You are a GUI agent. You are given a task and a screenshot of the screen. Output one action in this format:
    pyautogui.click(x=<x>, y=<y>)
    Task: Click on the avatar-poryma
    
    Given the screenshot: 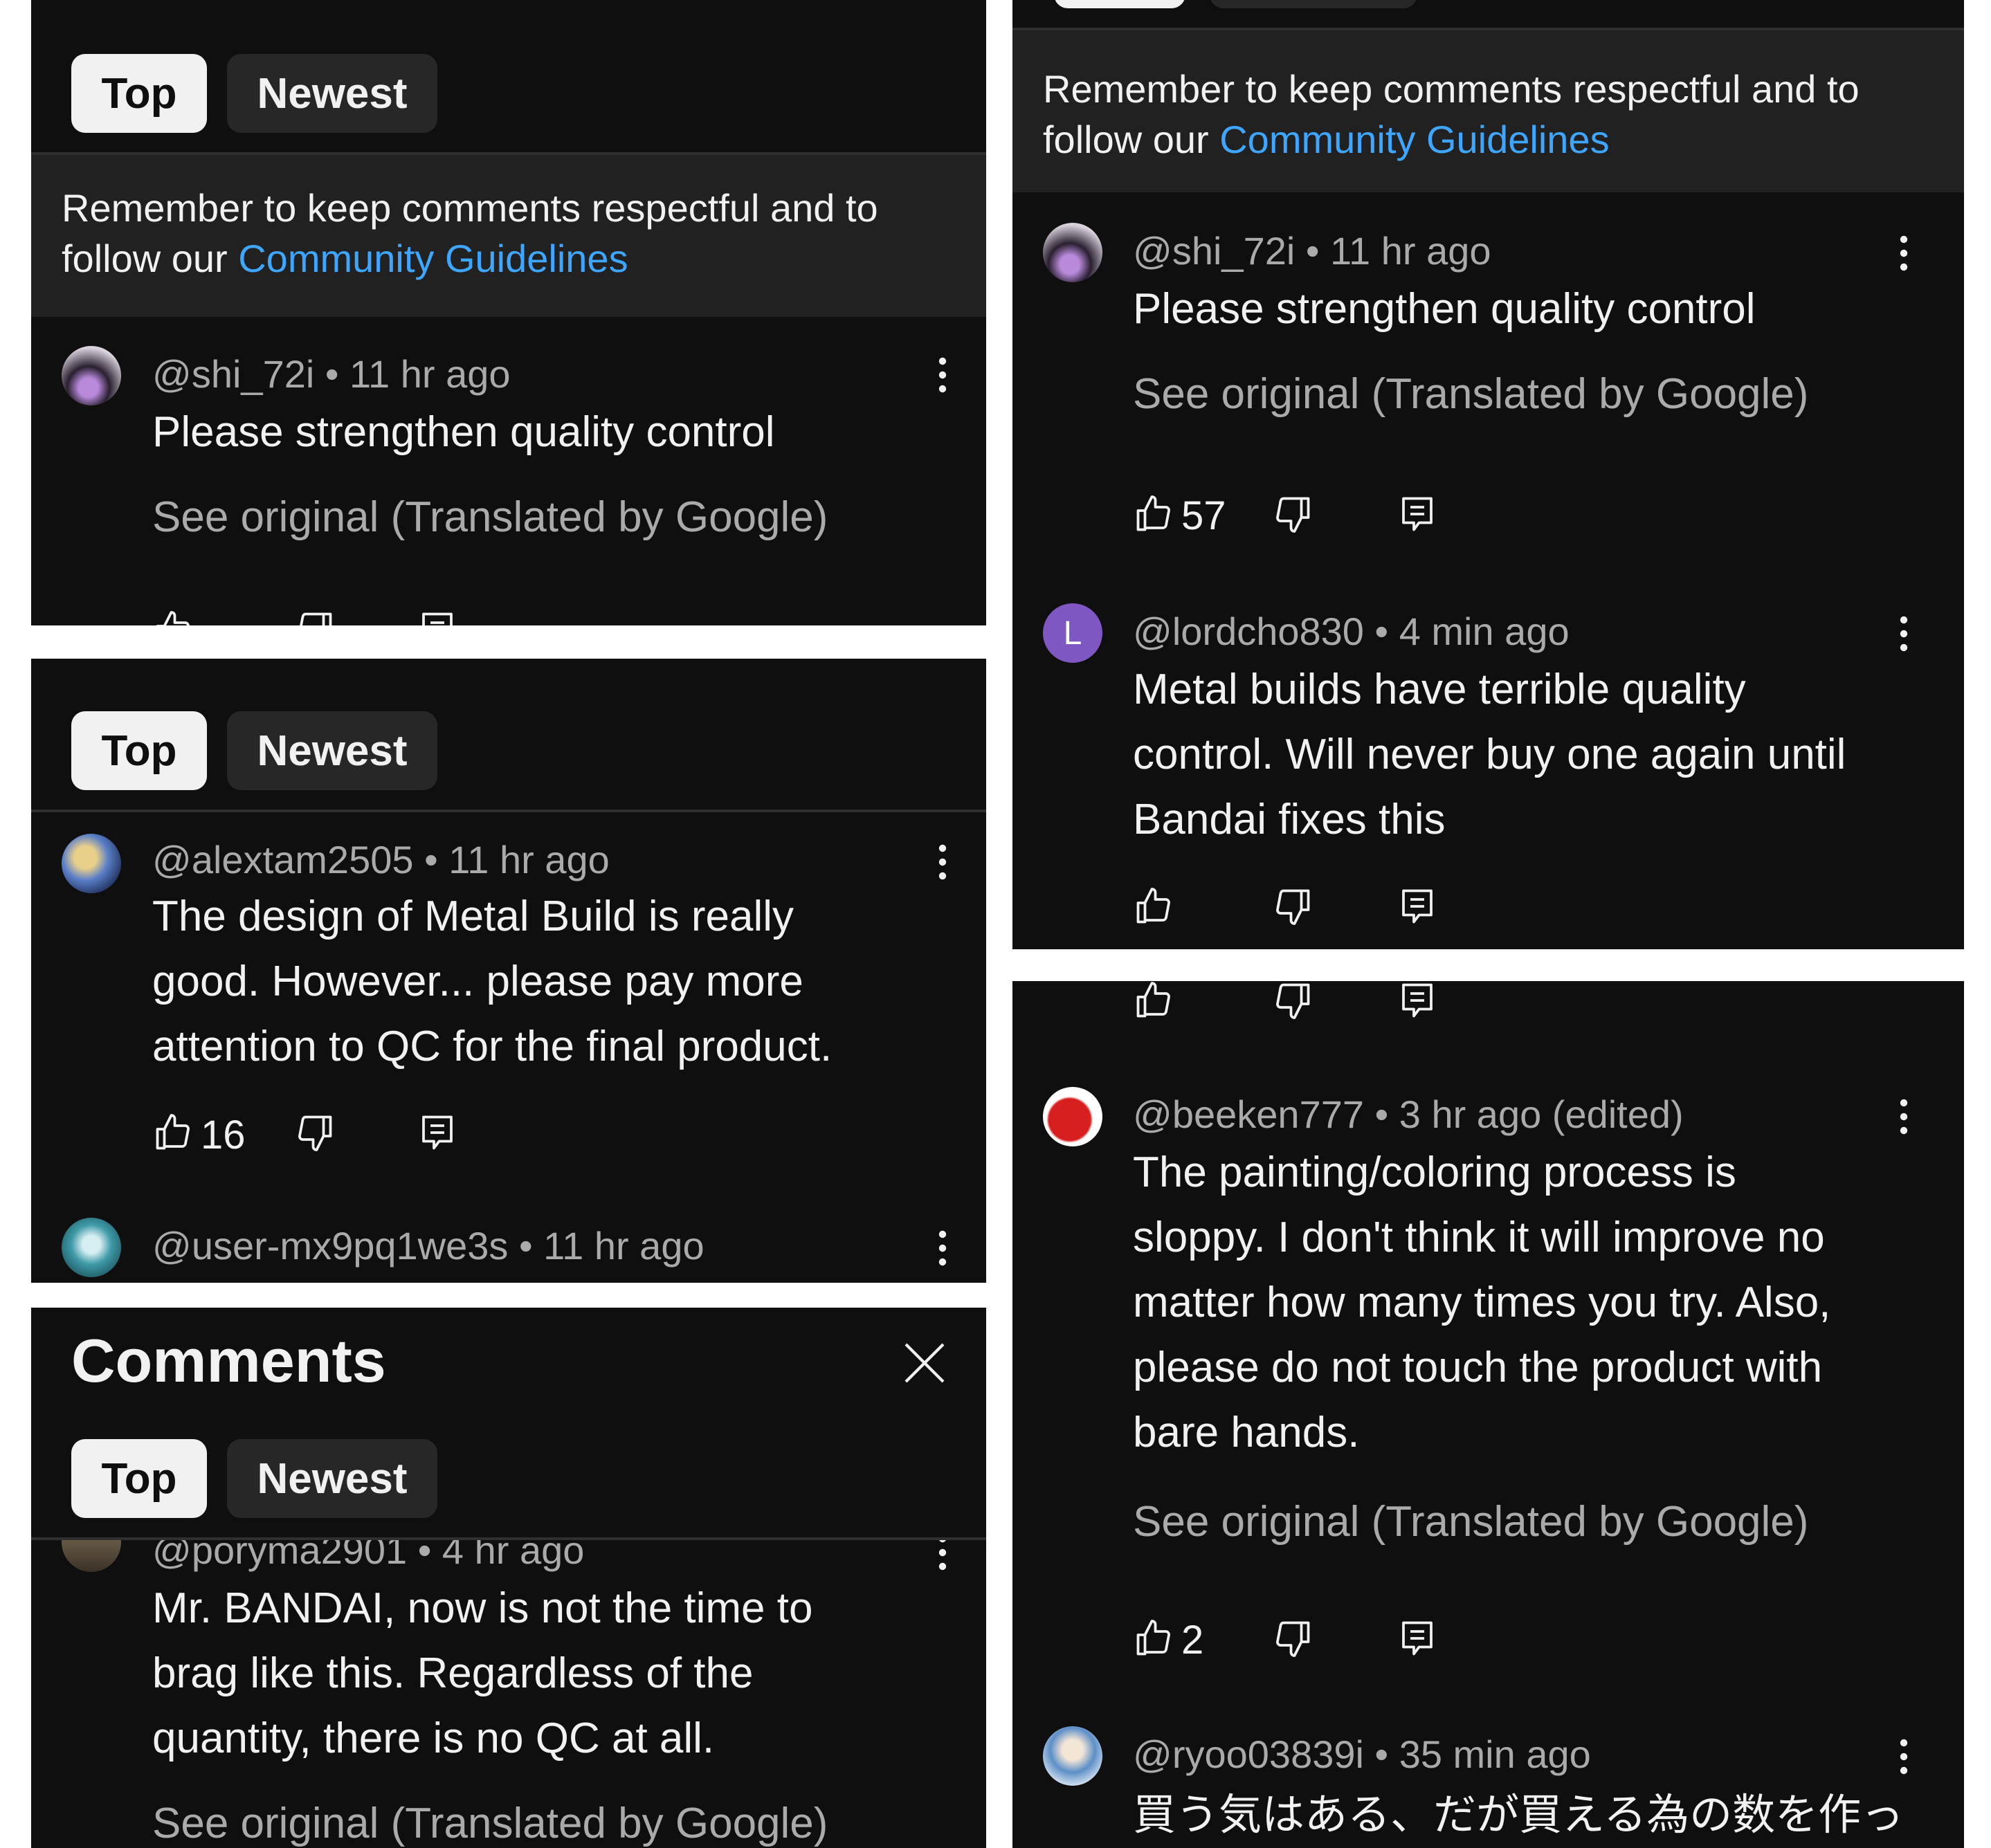 What is the action you would take?
    pyautogui.click(x=91, y=1556)
    